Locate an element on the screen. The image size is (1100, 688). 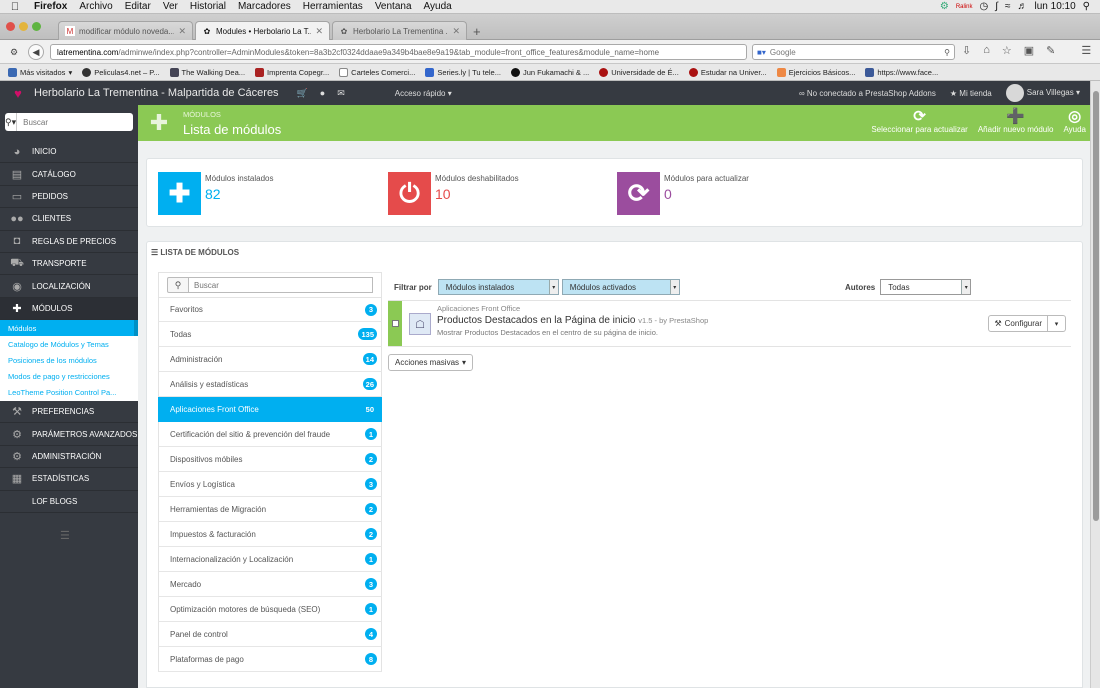
category-search-input is located at coordinates (281, 285).